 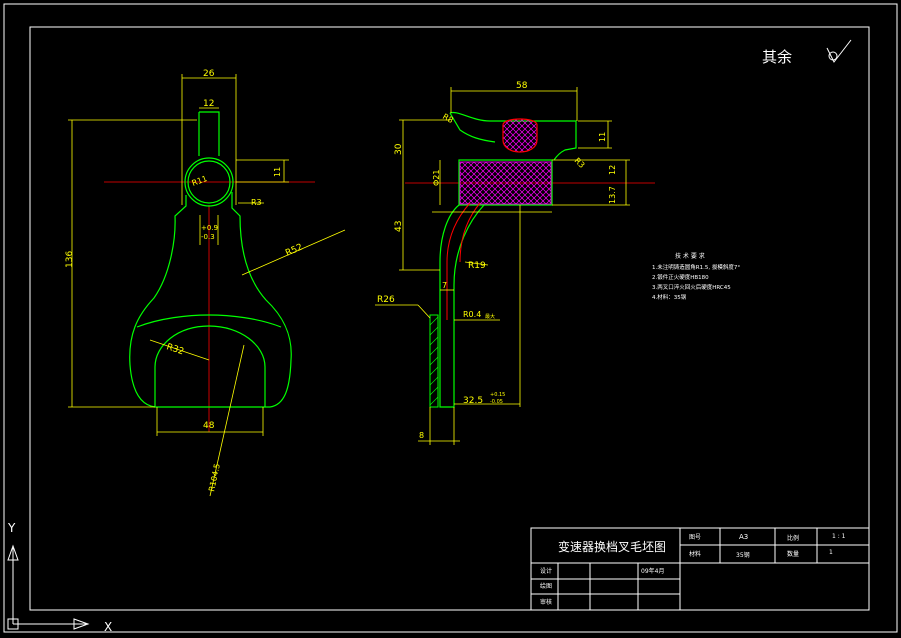 What do you see at coordinates (612, 170) in the screenshot?
I see `side-dim-block-height: 12` at bounding box center [612, 170].